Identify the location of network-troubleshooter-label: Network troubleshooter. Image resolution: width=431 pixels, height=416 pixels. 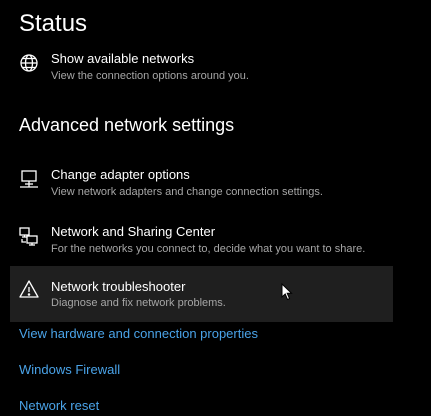
(118, 286).